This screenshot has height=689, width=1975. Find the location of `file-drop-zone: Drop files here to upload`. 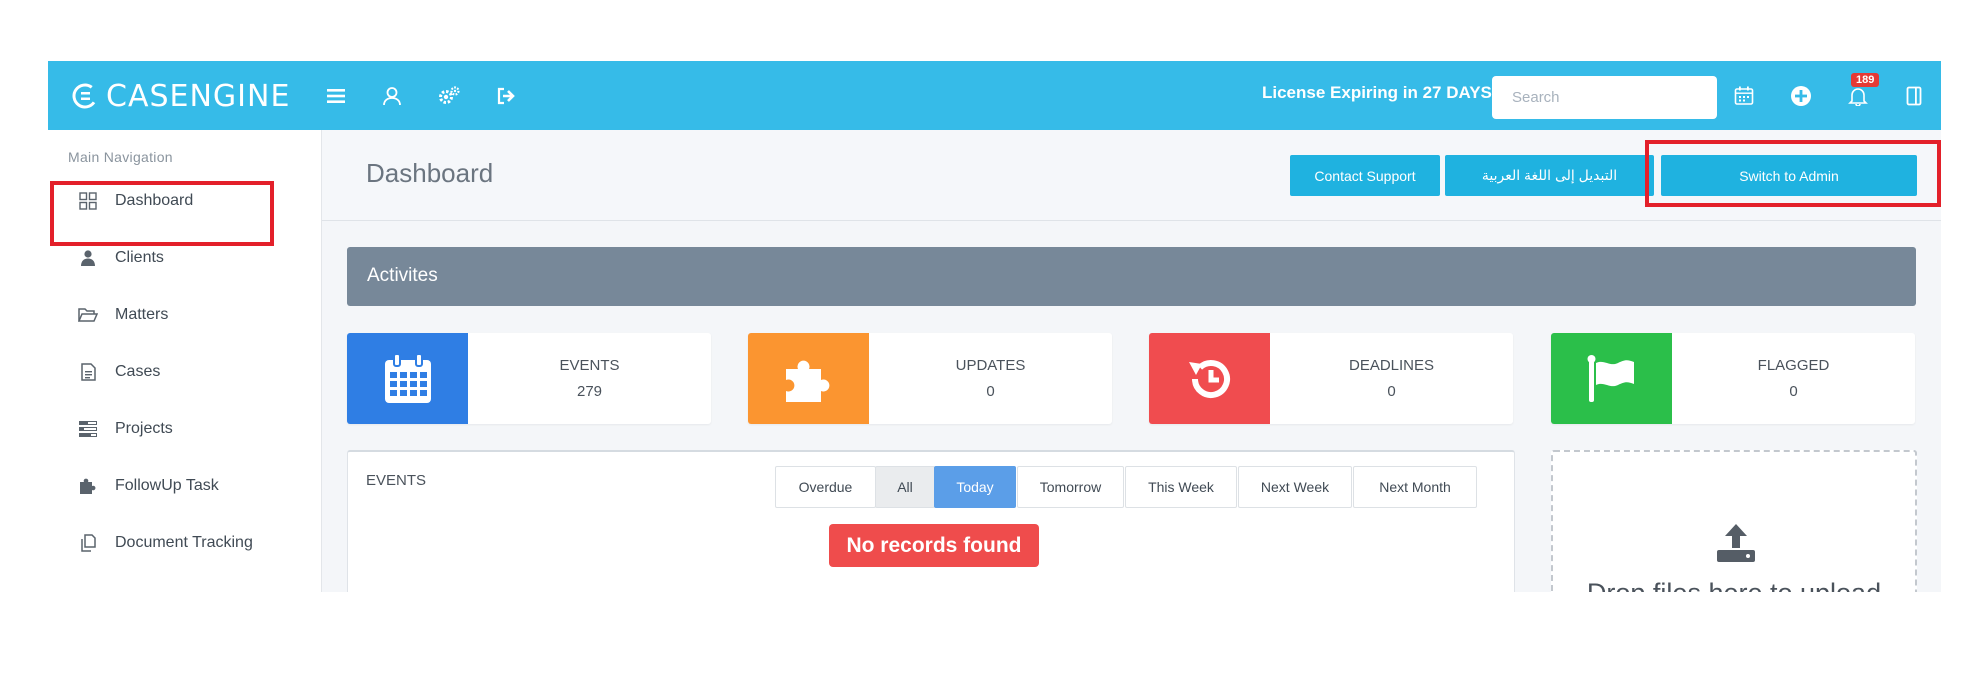

file-drop-zone: Drop files here to upload is located at coordinates (1734, 521).